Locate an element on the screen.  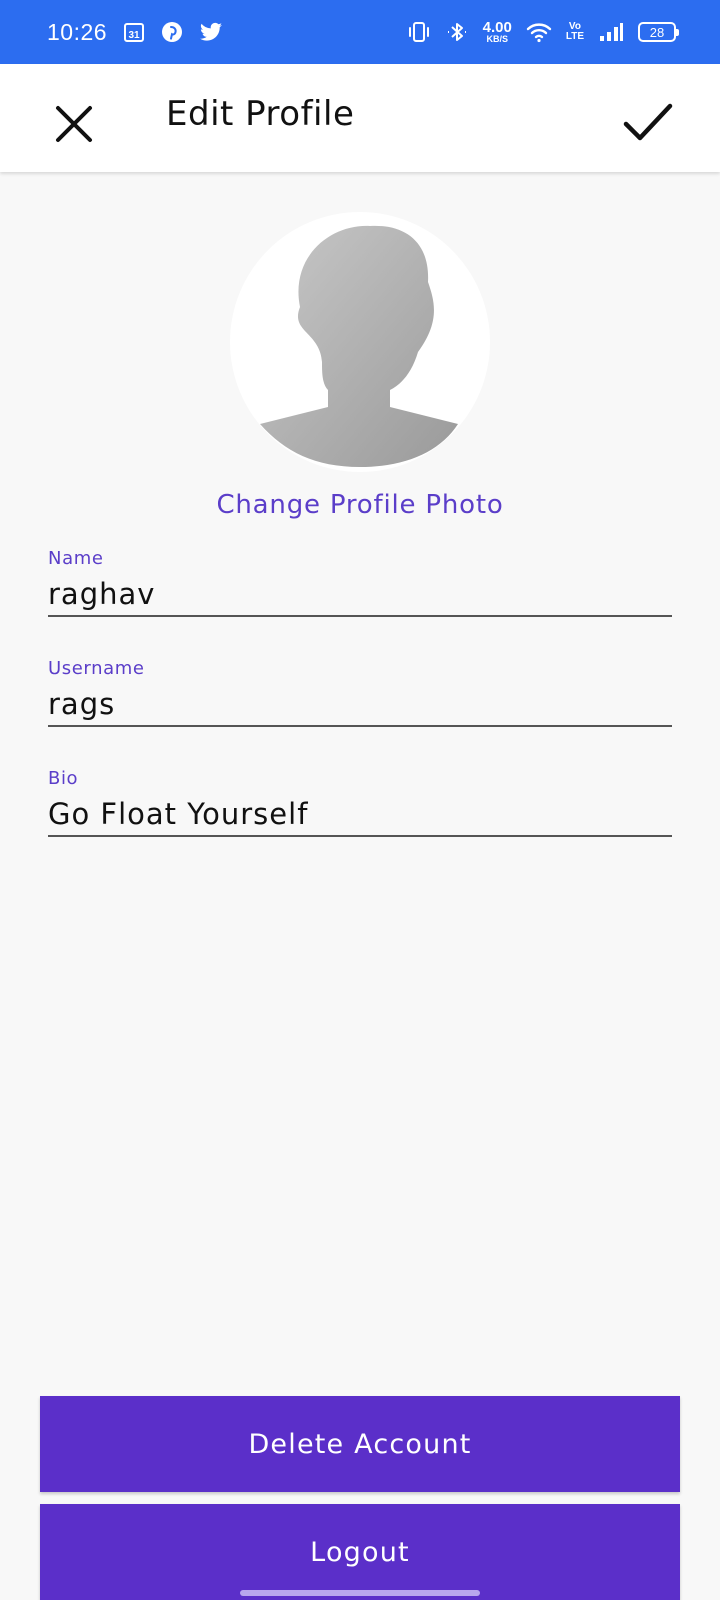
volte-bottom: LTE is located at coordinates (574, 36).